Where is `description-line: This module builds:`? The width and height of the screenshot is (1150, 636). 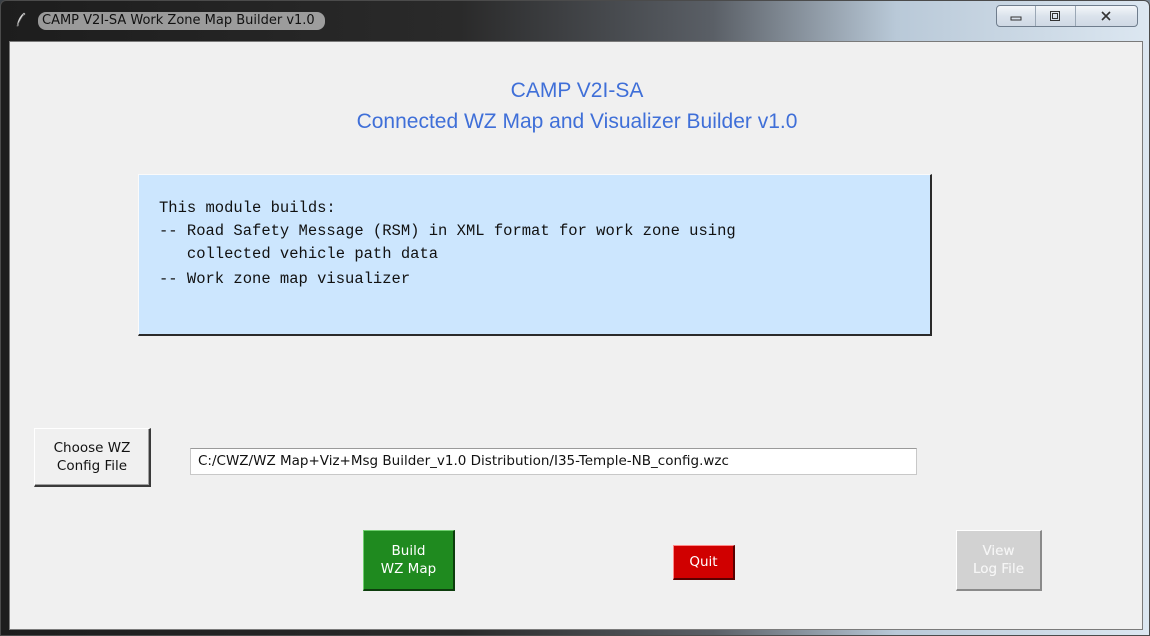 description-line: This module builds: is located at coordinates (247, 208).